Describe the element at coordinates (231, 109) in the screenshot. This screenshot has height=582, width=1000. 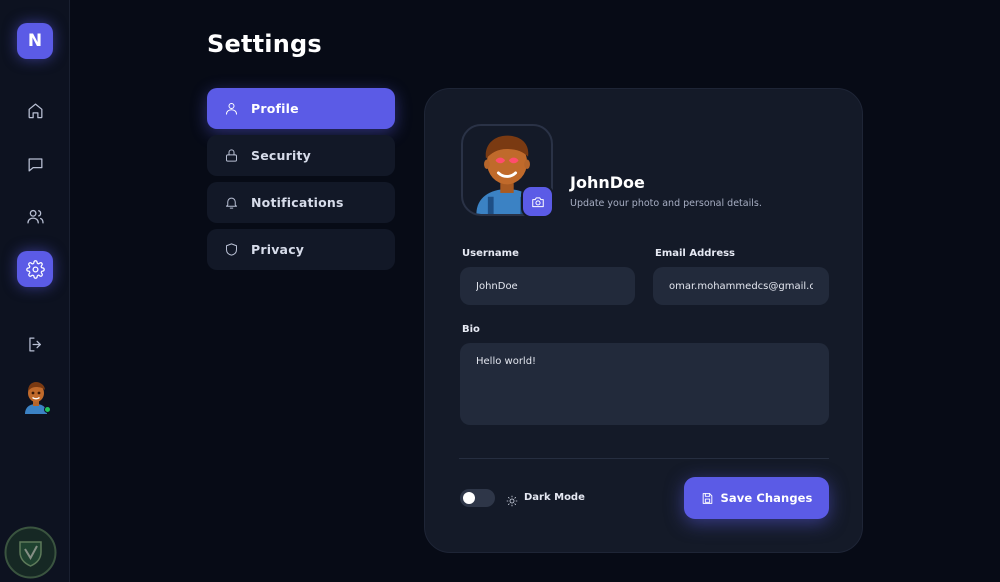
I see `user-icon` at that location.